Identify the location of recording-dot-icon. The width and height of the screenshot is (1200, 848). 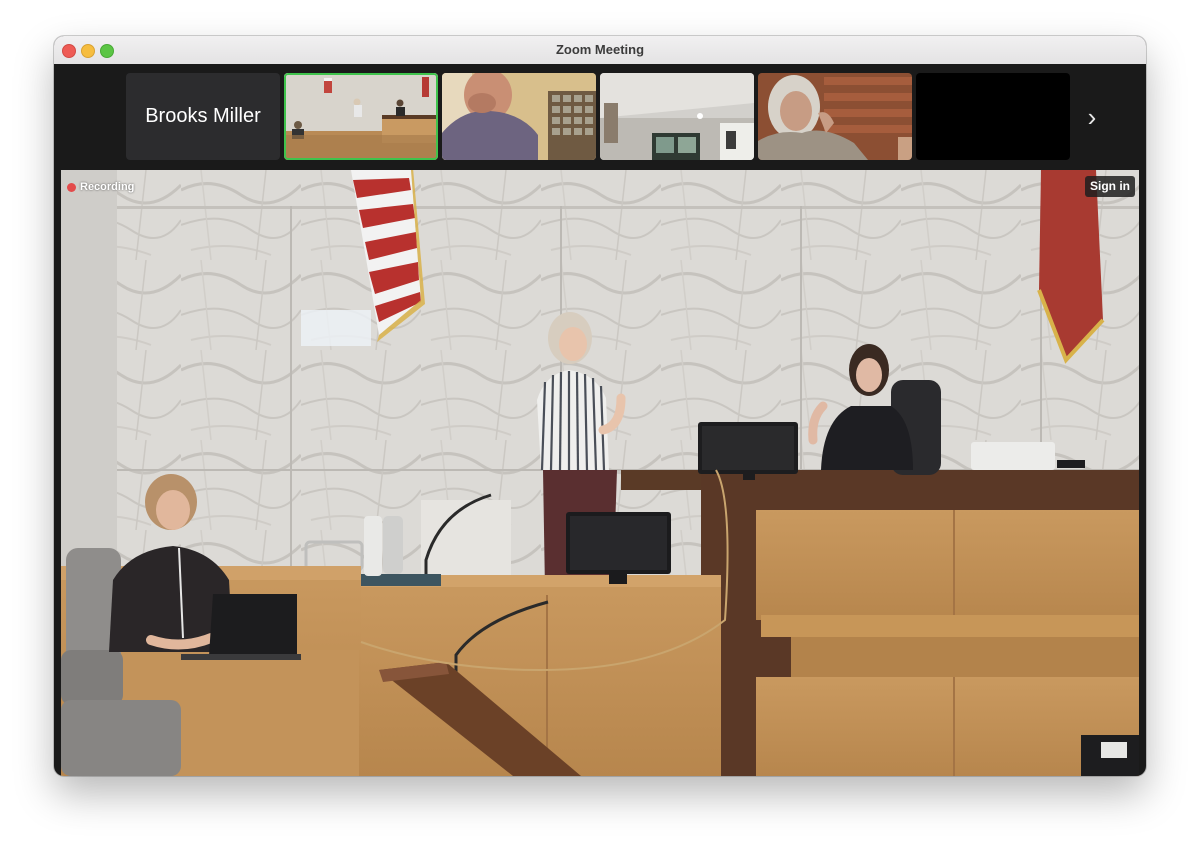
(71, 187).